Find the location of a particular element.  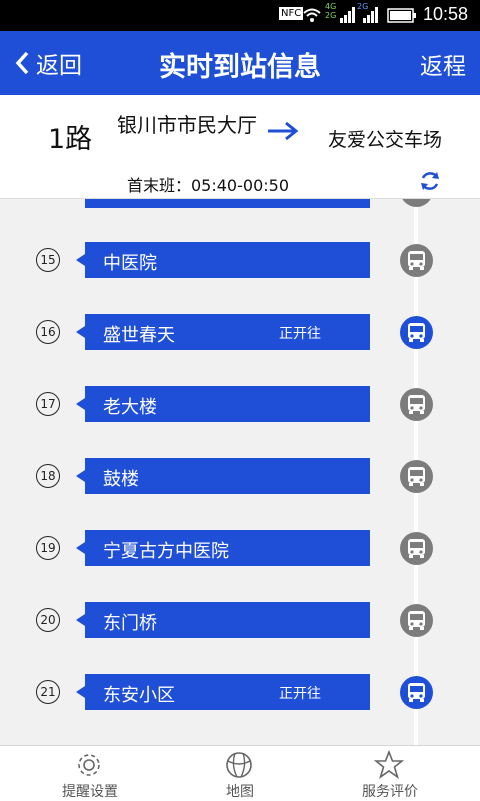

gear-icon is located at coordinates (89, 765).